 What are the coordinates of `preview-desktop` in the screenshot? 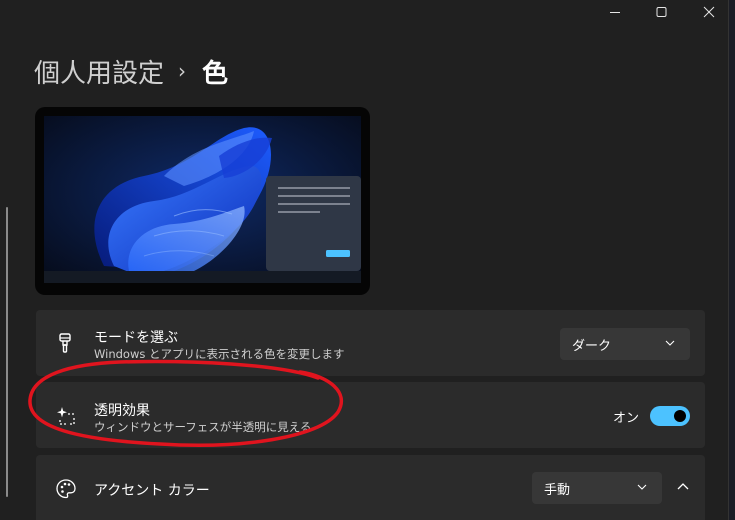 It's located at (202, 199).